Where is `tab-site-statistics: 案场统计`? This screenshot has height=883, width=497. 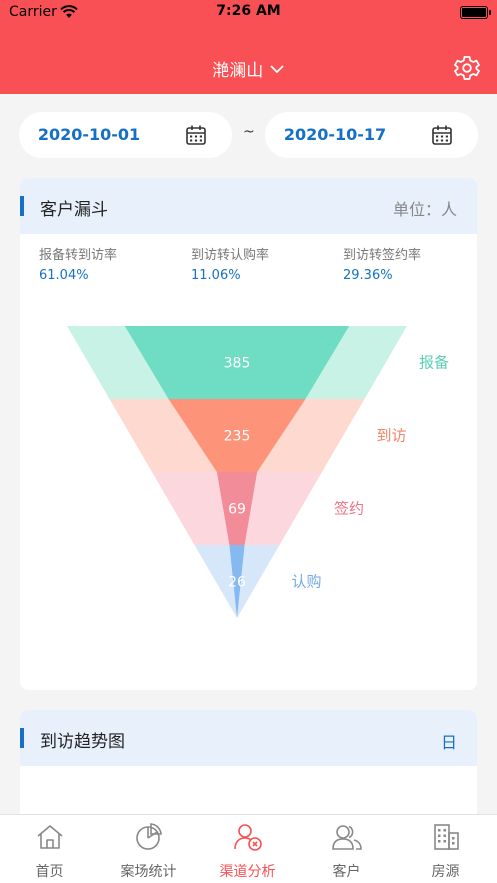 tab-site-statistics: 案场统计 is located at coordinates (148, 849).